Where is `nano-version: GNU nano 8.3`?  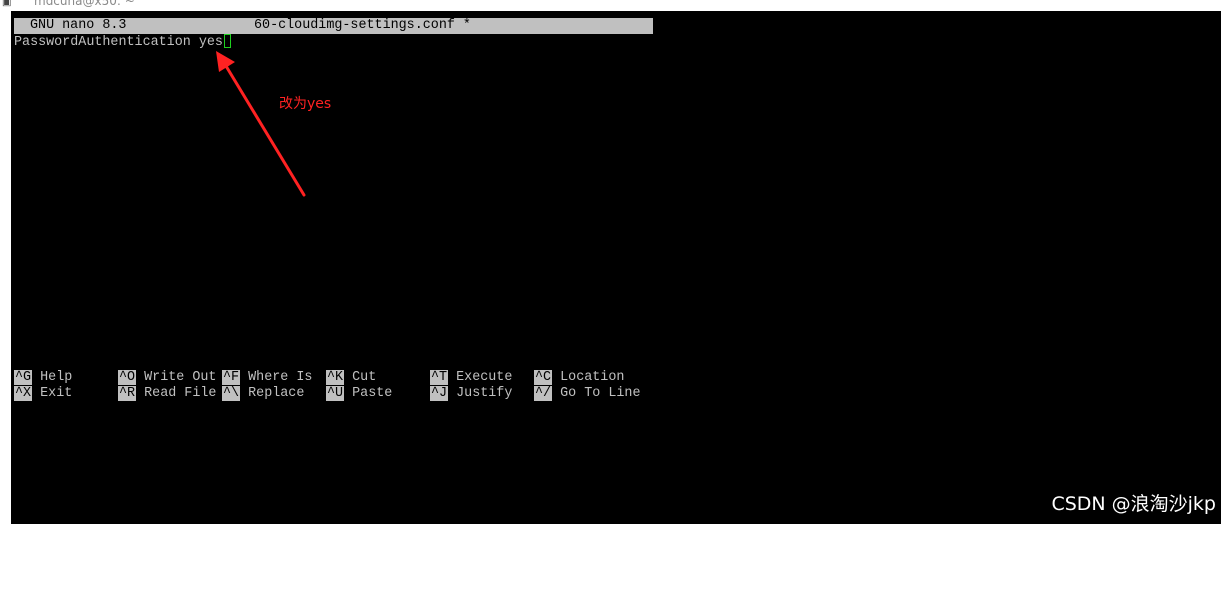 nano-version: GNU nano 8.3 is located at coordinates (78, 25).